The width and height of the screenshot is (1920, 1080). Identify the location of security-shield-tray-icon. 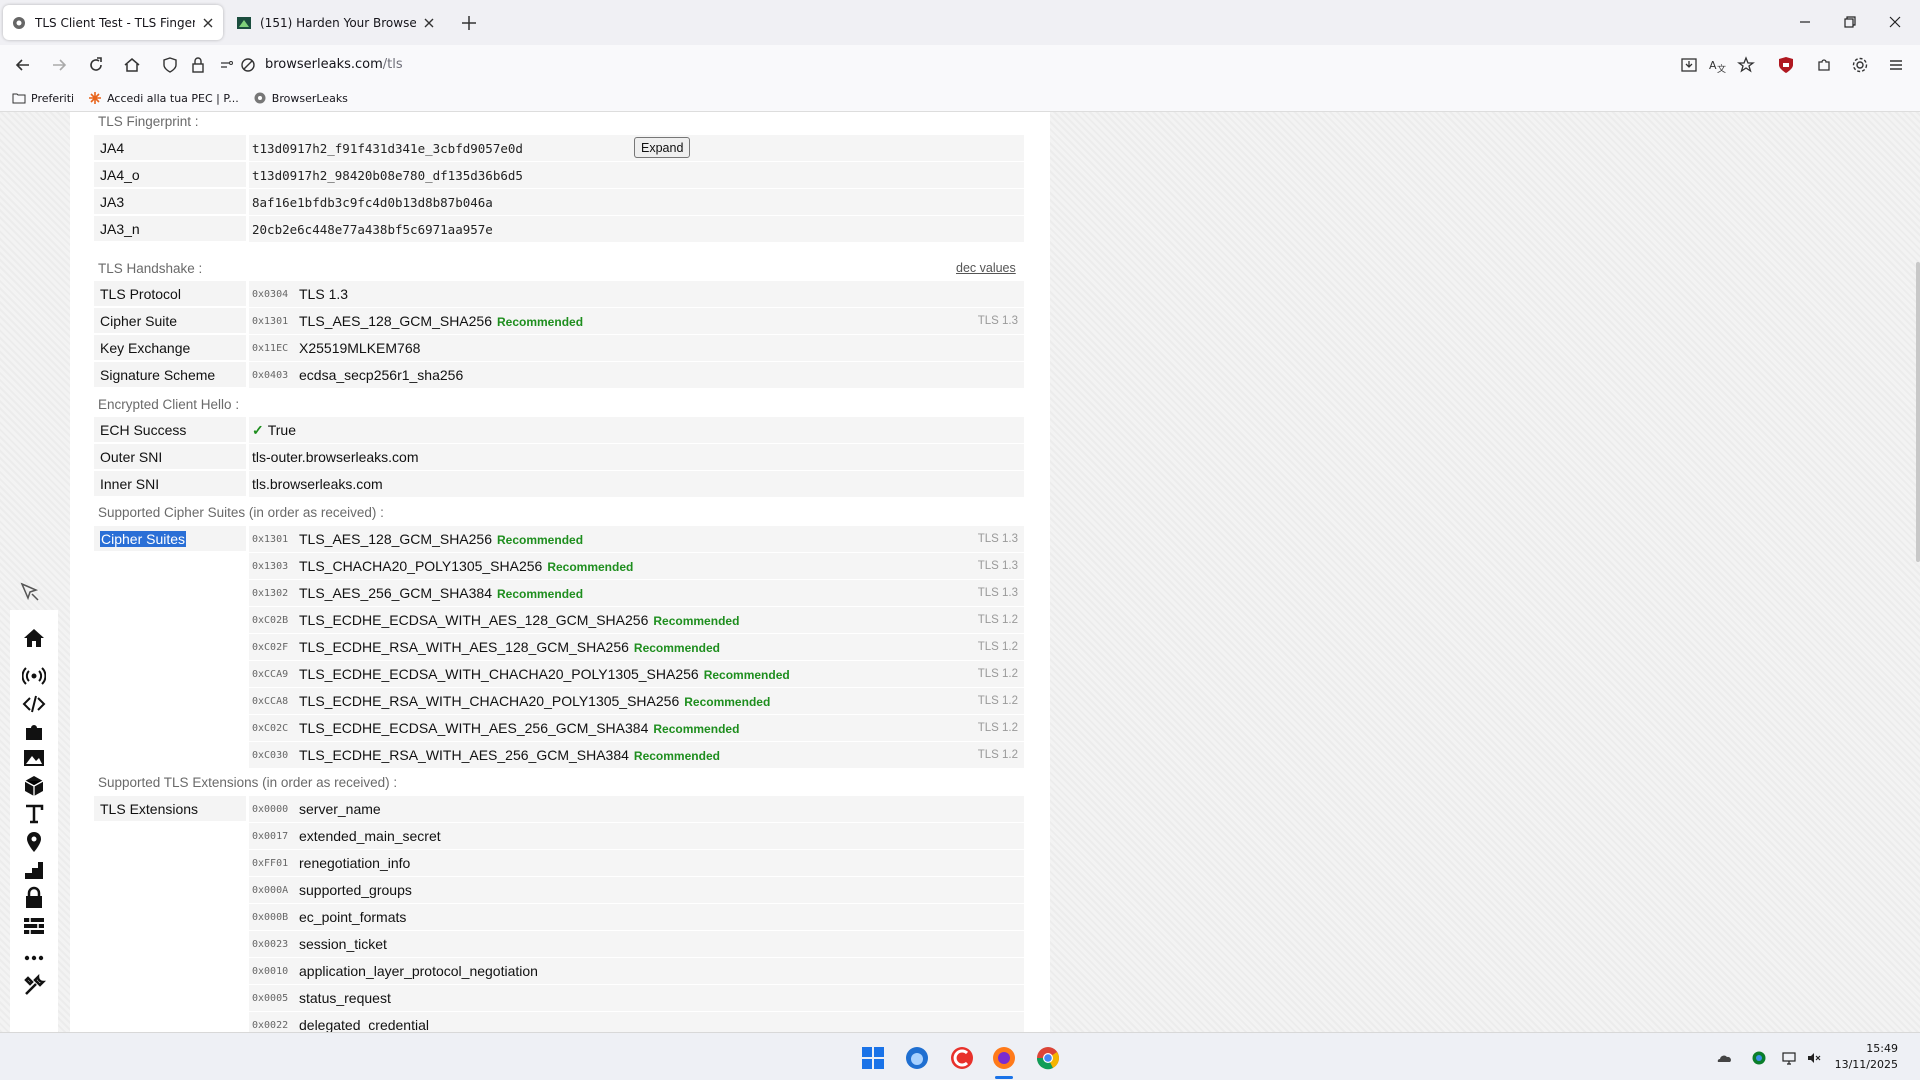
(1759, 1058).